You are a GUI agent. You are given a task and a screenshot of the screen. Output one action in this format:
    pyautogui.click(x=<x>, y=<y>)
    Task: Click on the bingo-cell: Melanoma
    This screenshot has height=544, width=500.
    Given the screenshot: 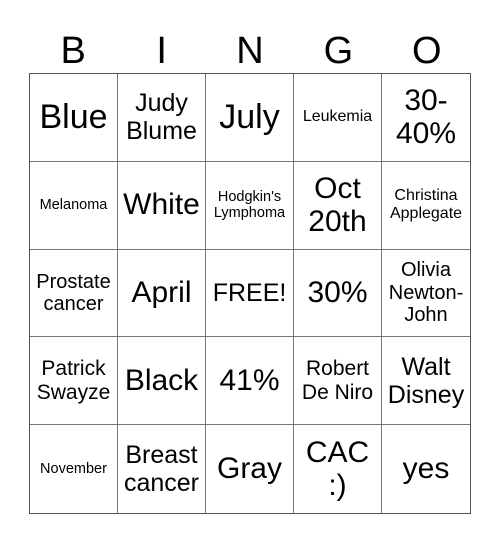 What is the action you would take?
    pyautogui.click(x=74, y=205)
    